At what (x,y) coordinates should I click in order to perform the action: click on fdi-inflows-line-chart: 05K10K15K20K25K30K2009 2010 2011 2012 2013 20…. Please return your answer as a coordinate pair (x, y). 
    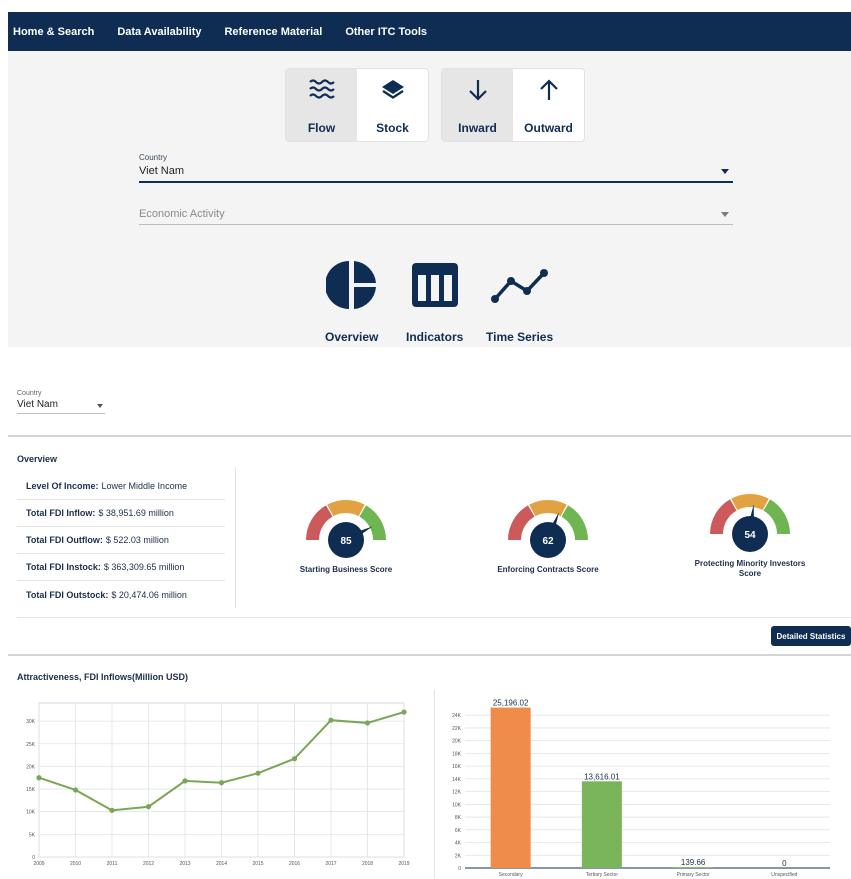
    Looking at the image, I should click on (218, 784).